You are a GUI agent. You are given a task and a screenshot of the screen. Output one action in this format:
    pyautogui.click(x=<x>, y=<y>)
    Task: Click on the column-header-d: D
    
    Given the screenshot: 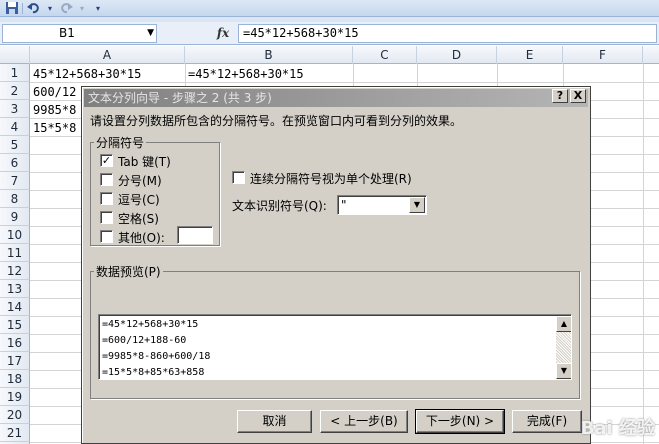 What is the action you would take?
    pyautogui.click(x=457, y=55)
    